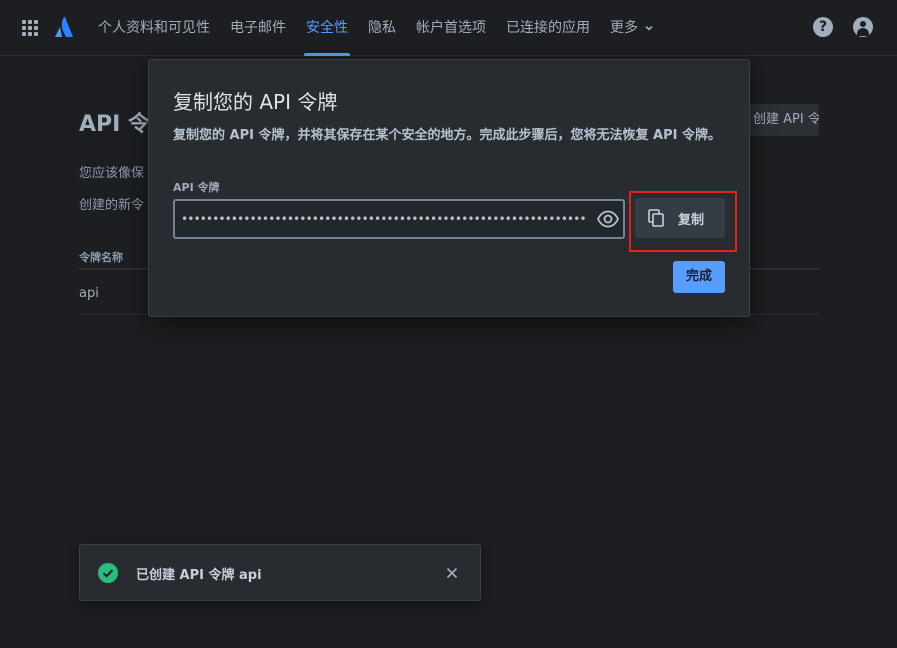 The image size is (897, 648). Describe the element at coordinates (101, 257) in the screenshot. I see `column-header-token-name: 令牌名称` at that location.